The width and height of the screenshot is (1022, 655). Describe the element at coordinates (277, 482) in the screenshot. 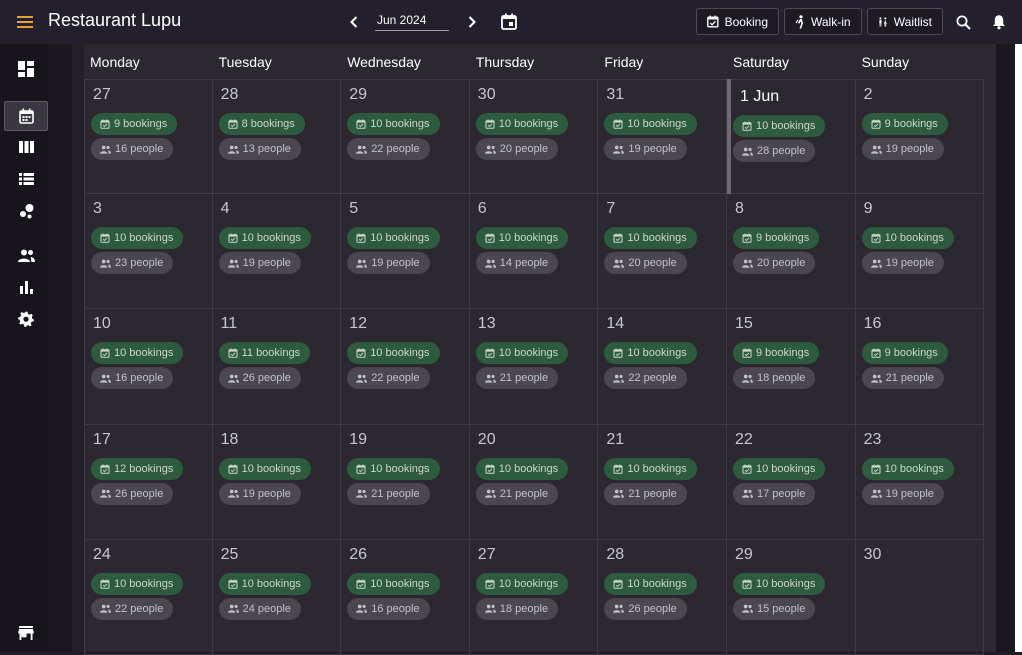

I see `calendar-day-cell: 18 10 bookings 19 people` at that location.